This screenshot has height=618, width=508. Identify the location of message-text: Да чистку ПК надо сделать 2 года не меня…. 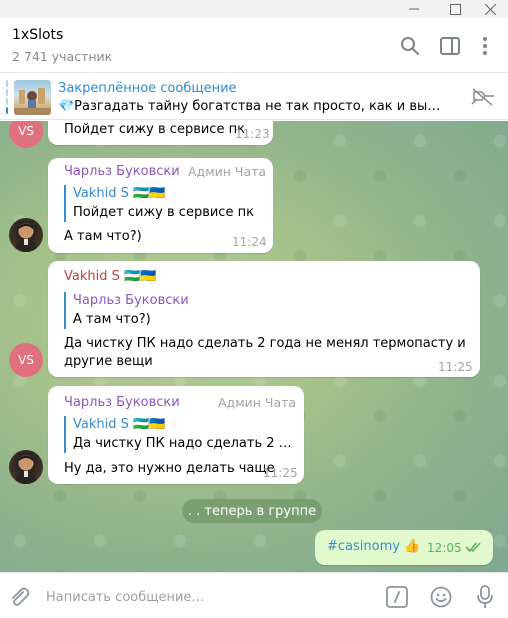
(265, 352).